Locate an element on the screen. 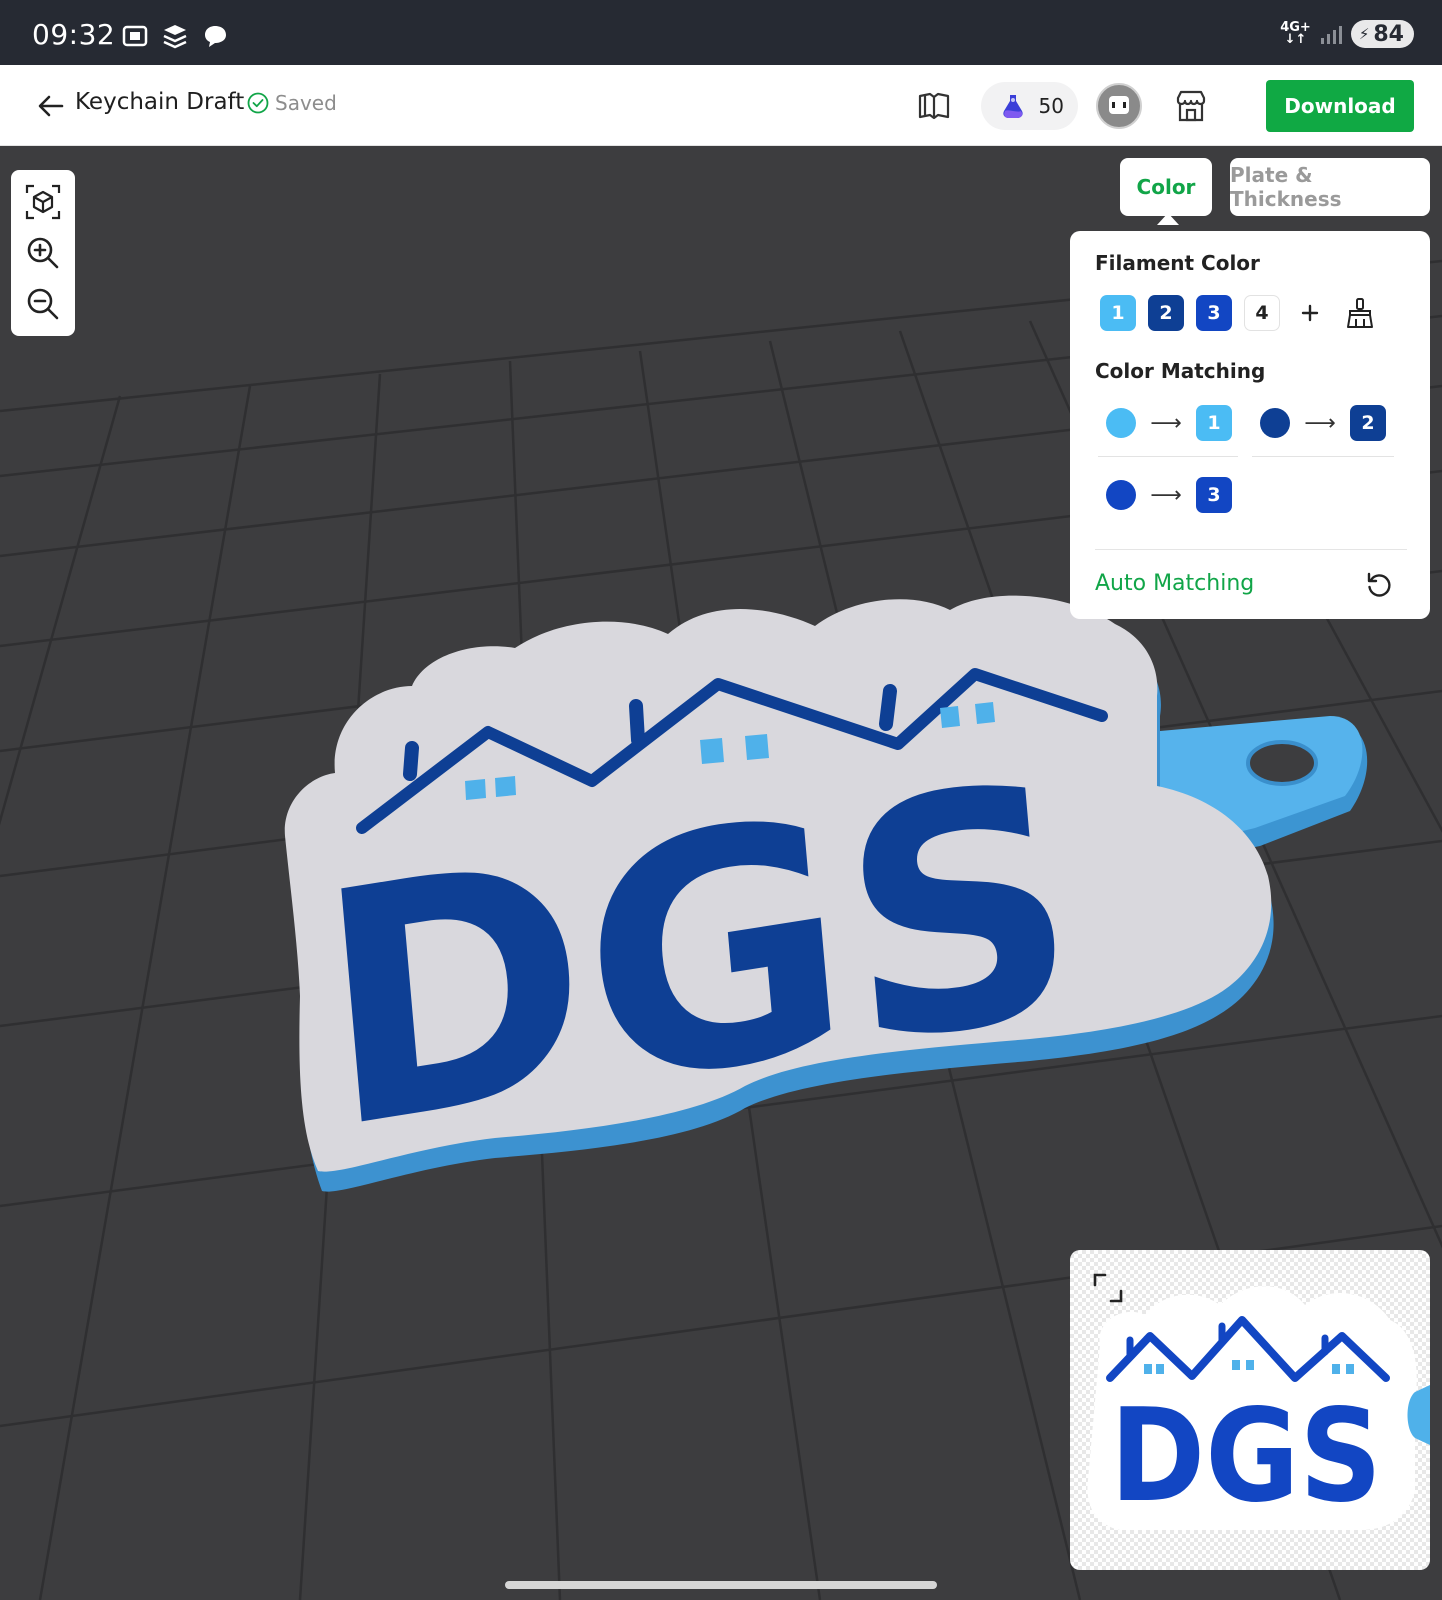  color-match-row-3: ⟶ 3 is located at coordinates (1169, 495).